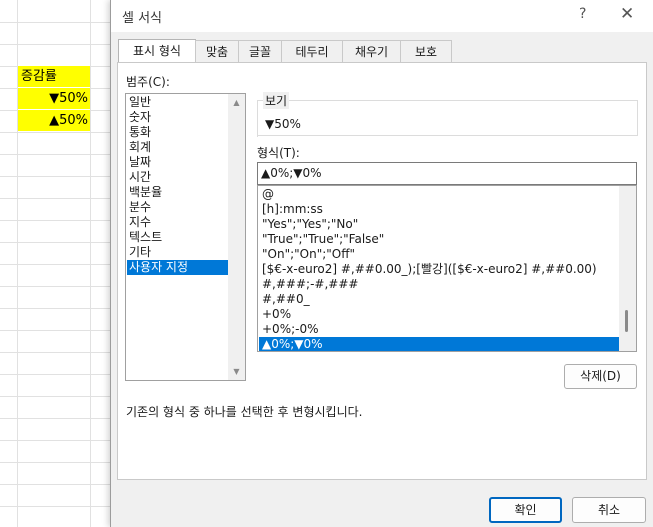 This screenshot has width=653, height=527. What do you see at coordinates (312, 51) in the screenshot?
I see `tab-border: 테두리` at bounding box center [312, 51].